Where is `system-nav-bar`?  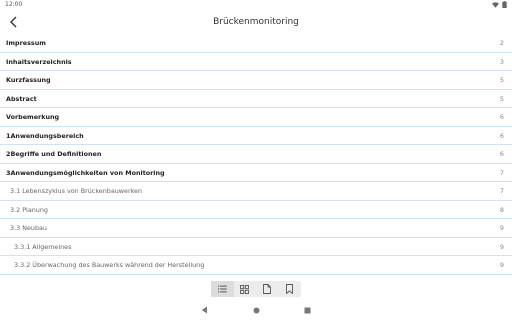 system-nav-bar is located at coordinates (256, 310).